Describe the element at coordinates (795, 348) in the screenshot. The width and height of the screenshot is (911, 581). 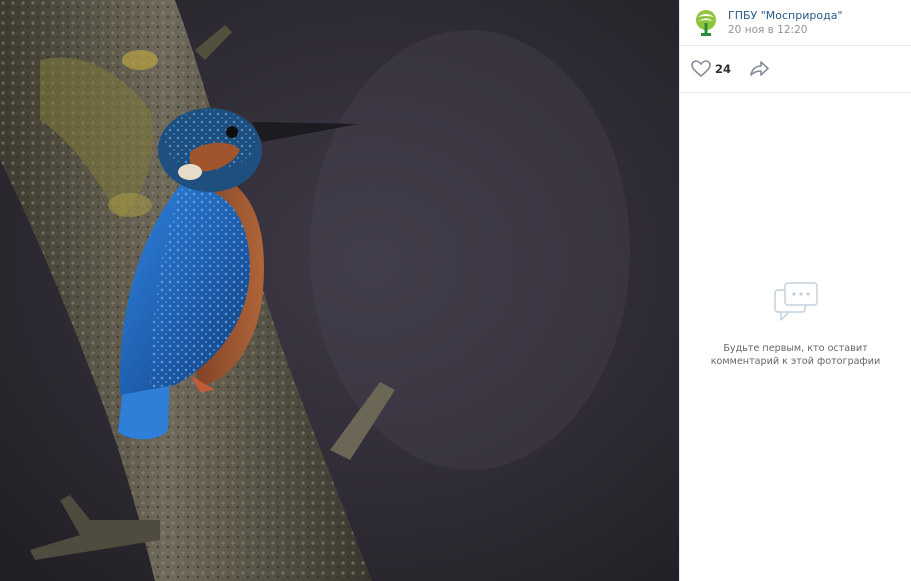
I see `empty-comments-line1: Будьте первым, кто оставит` at that location.